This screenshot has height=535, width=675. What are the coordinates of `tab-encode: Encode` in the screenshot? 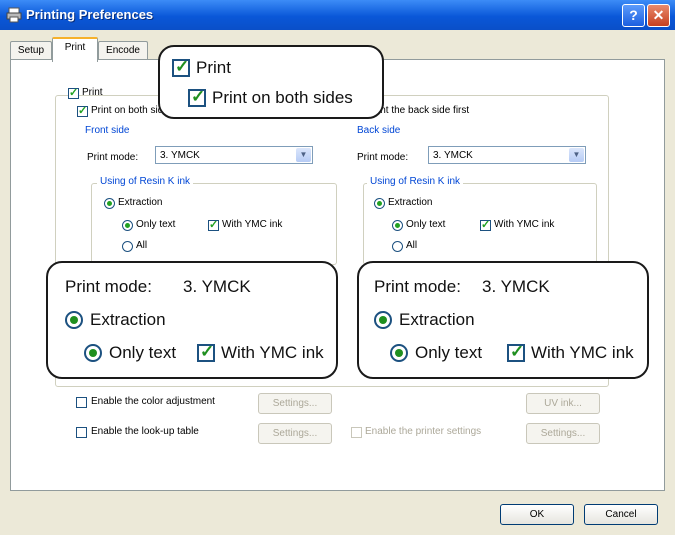 It's located at (123, 50).